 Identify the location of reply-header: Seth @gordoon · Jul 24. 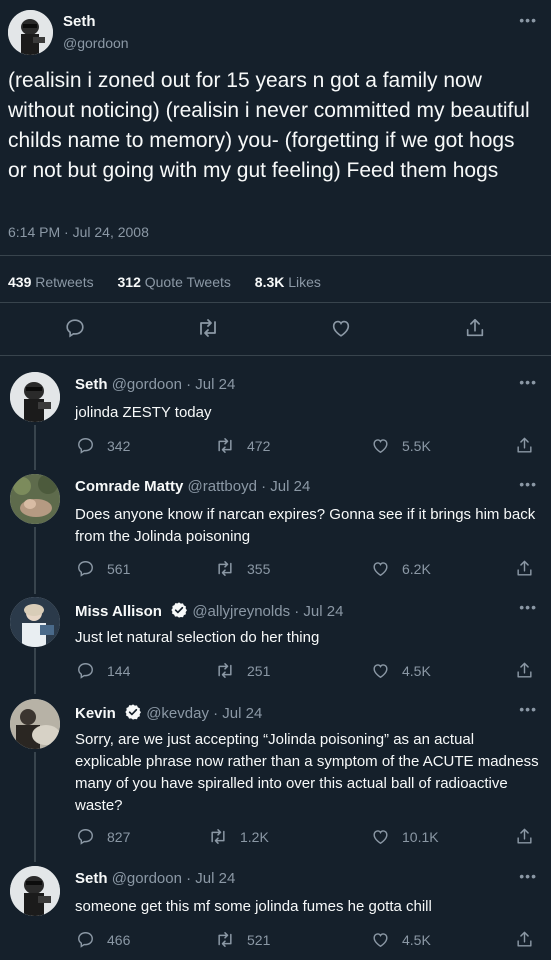
(155, 384).